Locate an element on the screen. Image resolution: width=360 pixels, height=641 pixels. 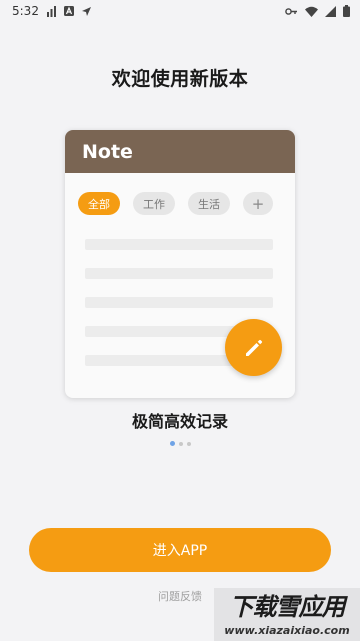
compose-fab is located at coordinates (253, 347).